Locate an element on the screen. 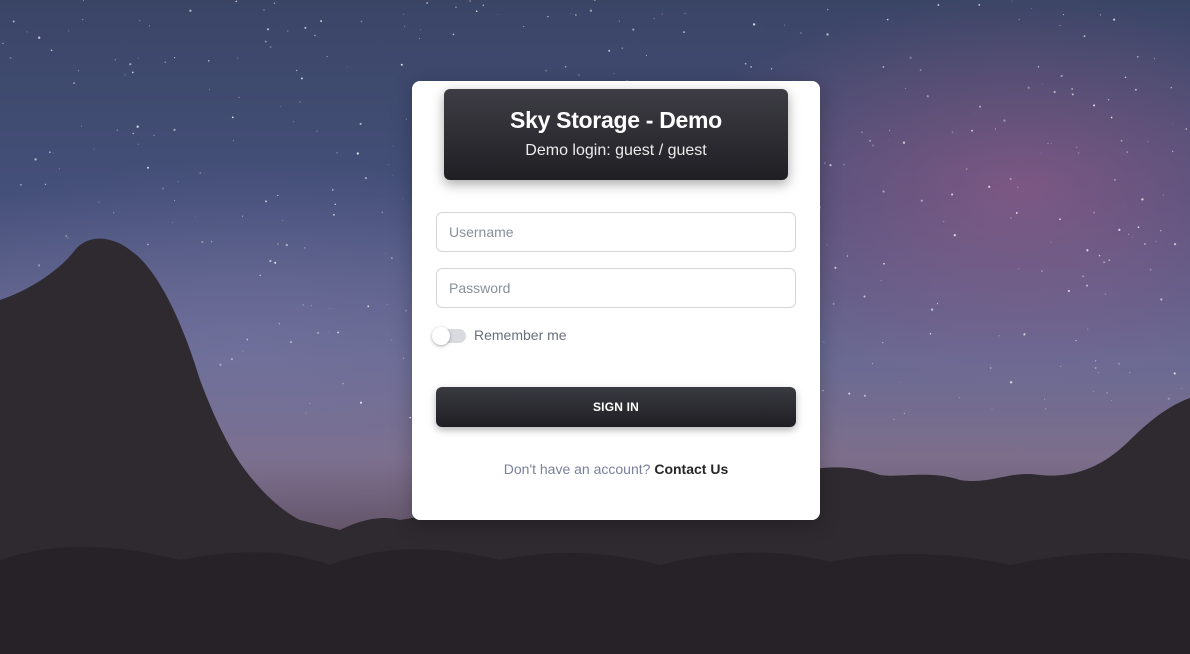  signup-prompt: Don't have an account? Contact Us is located at coordinates (616, 469).